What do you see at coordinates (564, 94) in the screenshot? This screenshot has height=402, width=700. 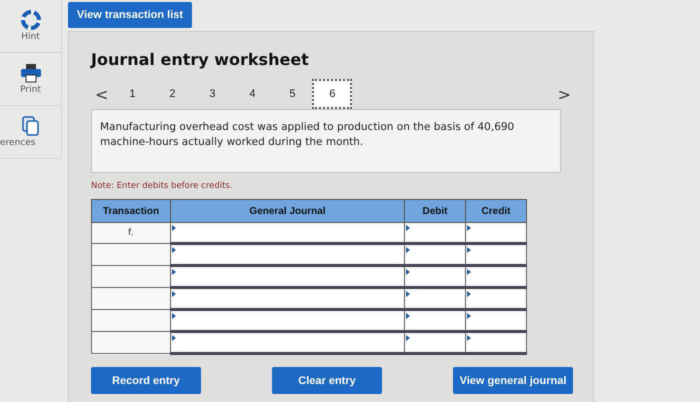 I see `next-button: >` at bounding box center [564, 94].